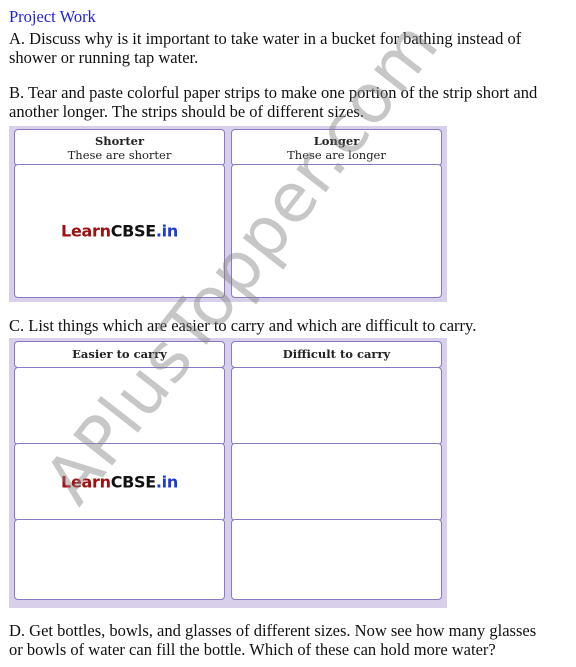 Image resolution: width=576 pixels, height=667 pixels. What do you see at coordinates (336, 155) in the screenshot?
I see `header-subtitle: These are longer` at bounding box center [336, 155].